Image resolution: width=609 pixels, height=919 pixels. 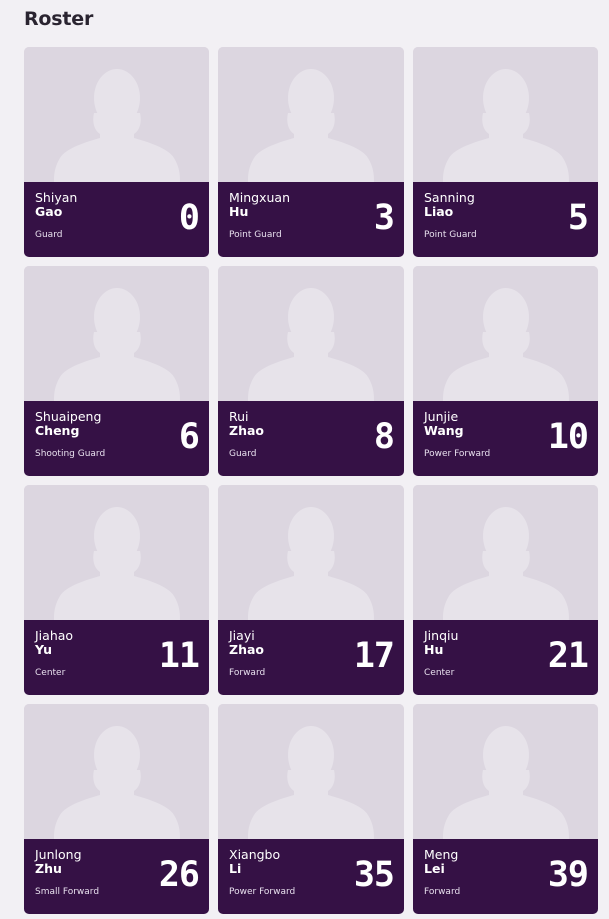 I want to click on player-last-name: Li, so click(x=235, y=868).